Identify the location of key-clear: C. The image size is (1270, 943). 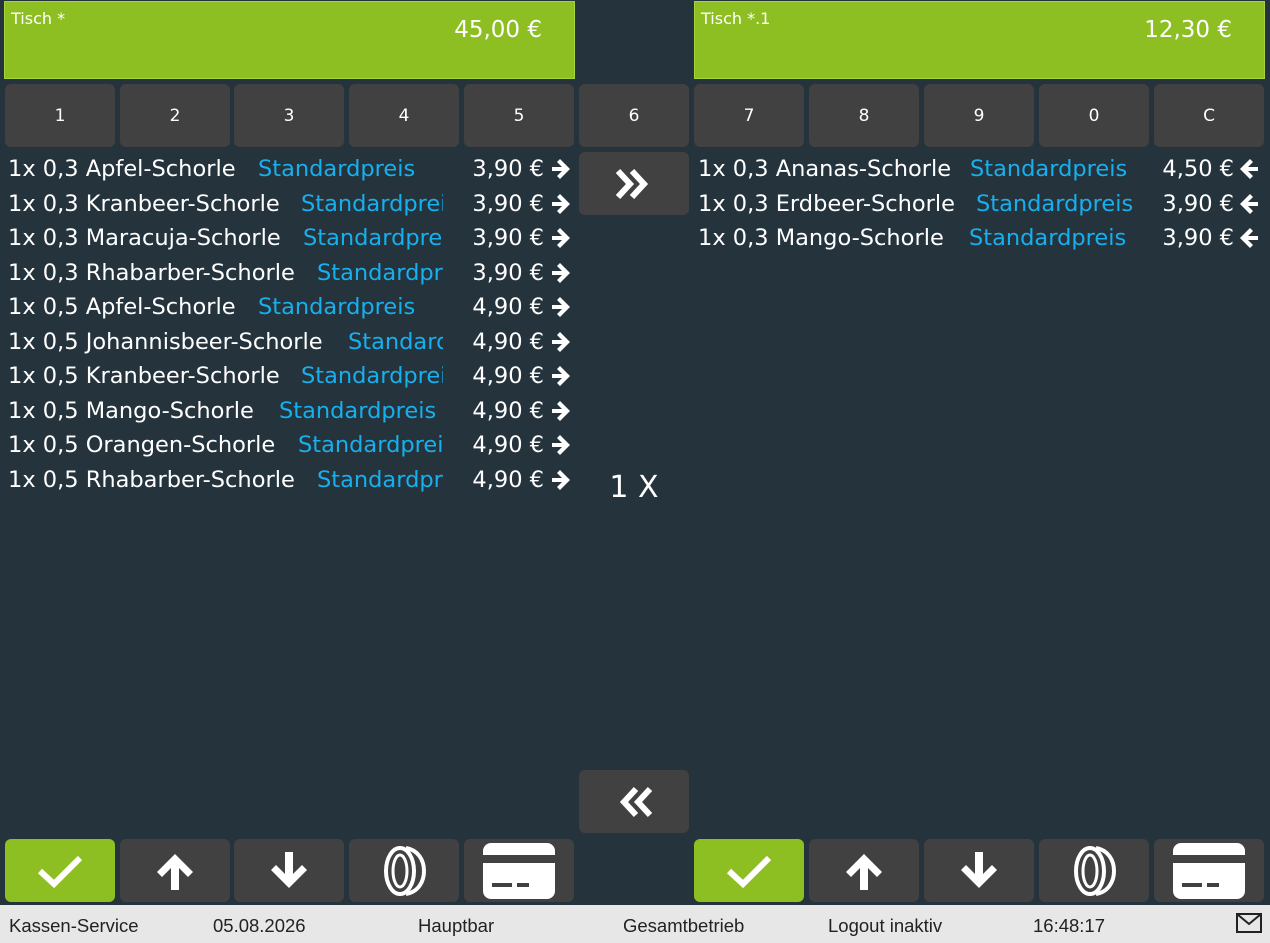
(1209, 115).